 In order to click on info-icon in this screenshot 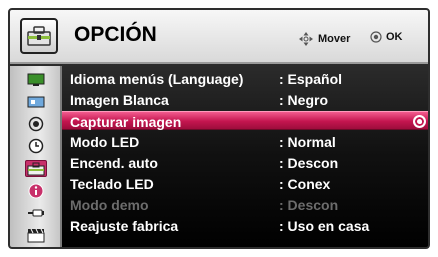, I will do `click(36, 190)`.